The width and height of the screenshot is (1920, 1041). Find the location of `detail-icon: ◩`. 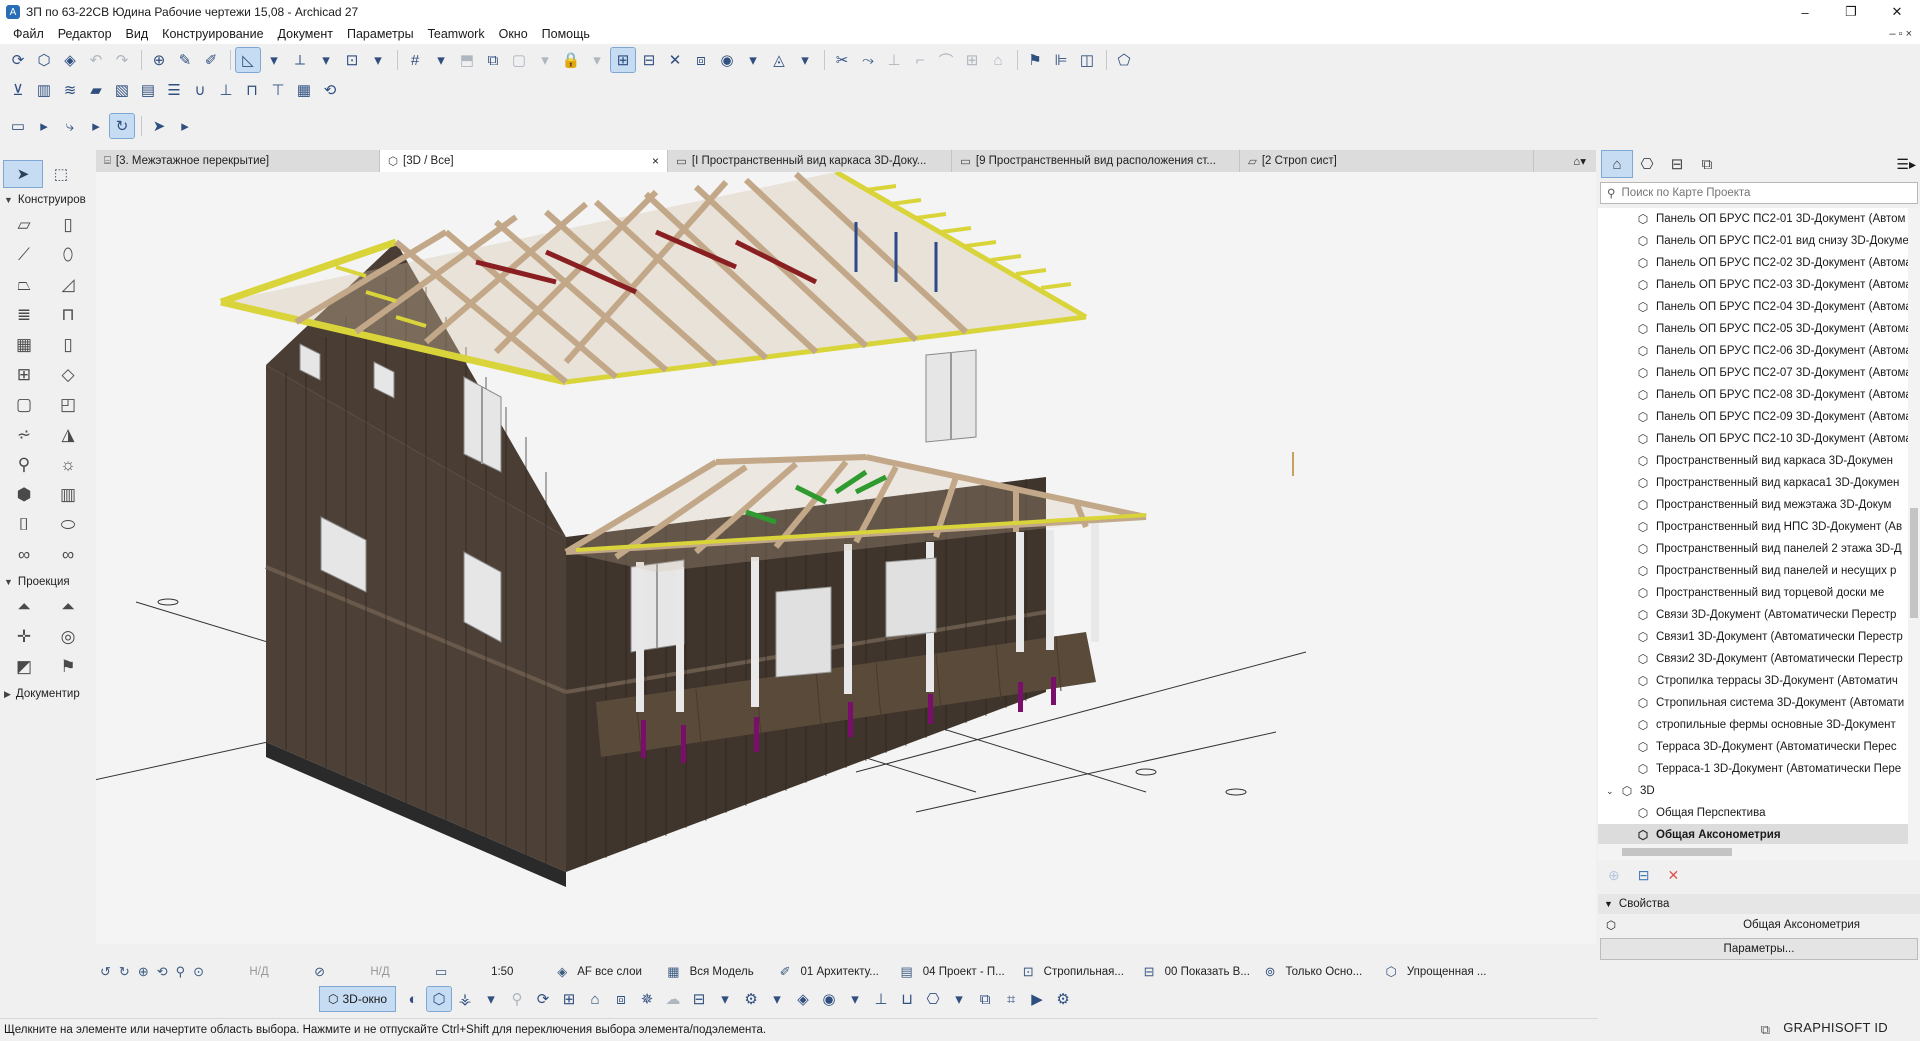

detail-icon: ◩ is located at coordinates (24, 667).